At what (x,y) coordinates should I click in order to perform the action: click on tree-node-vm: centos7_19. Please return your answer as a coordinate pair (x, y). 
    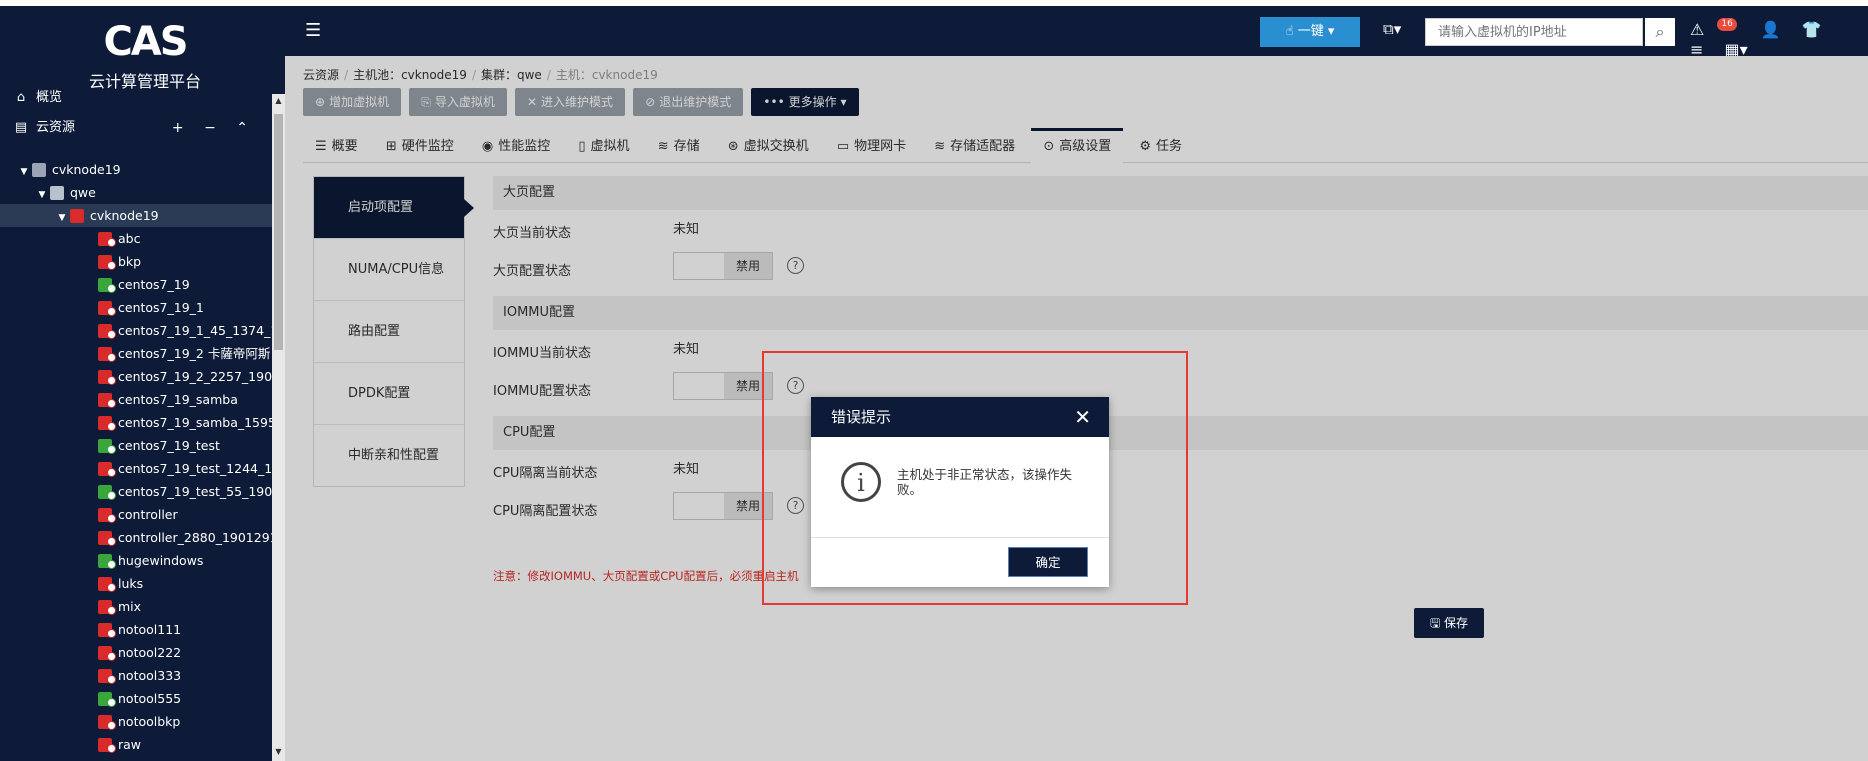
    Looking at the image, I should click on (136, 284).